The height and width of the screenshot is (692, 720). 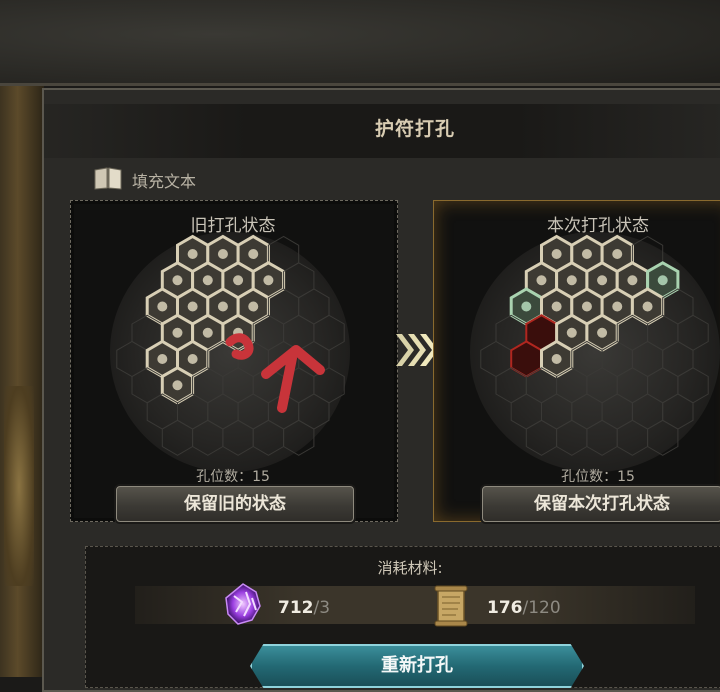 I want to click on new-hole-count: 孔位数：15, so click(x=598, y=477).